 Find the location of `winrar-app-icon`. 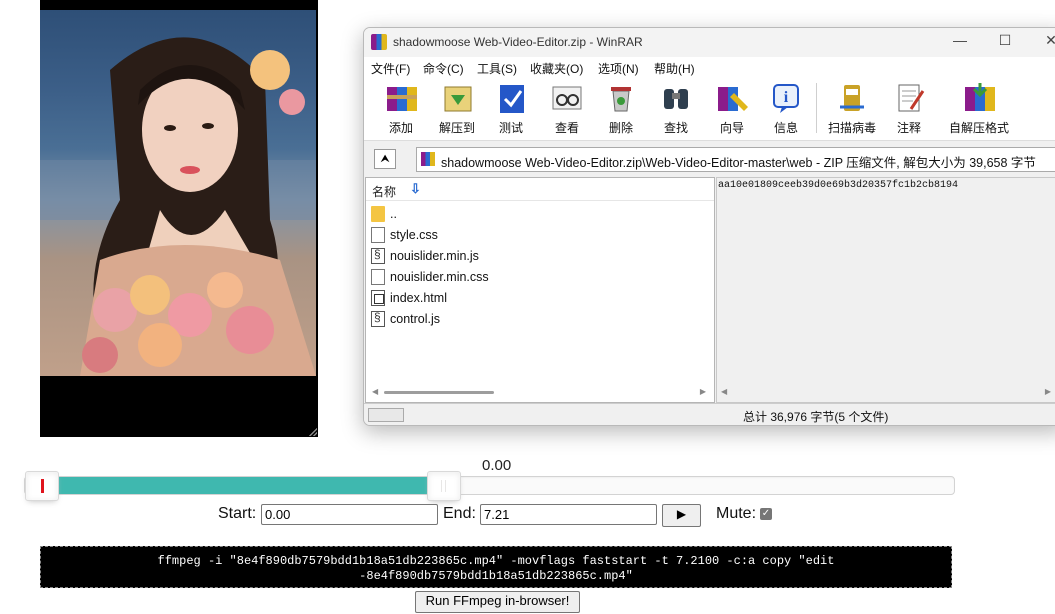

winrar-app-icon is located at coordinates (379, 42).